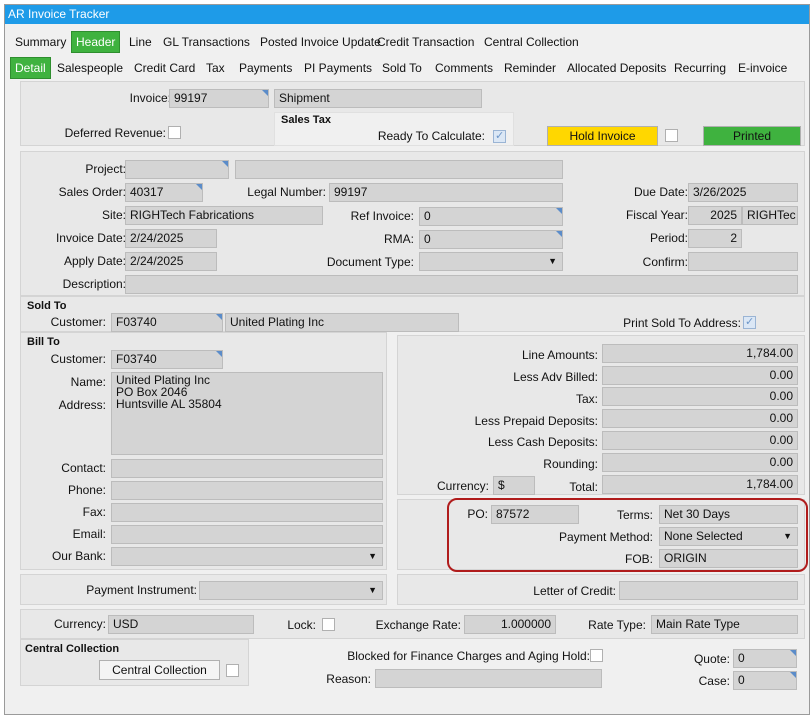 The height and width of the screenshot is (718, 811). I want to click on exchange-rate-field: 1.000000, so click(510, 624).